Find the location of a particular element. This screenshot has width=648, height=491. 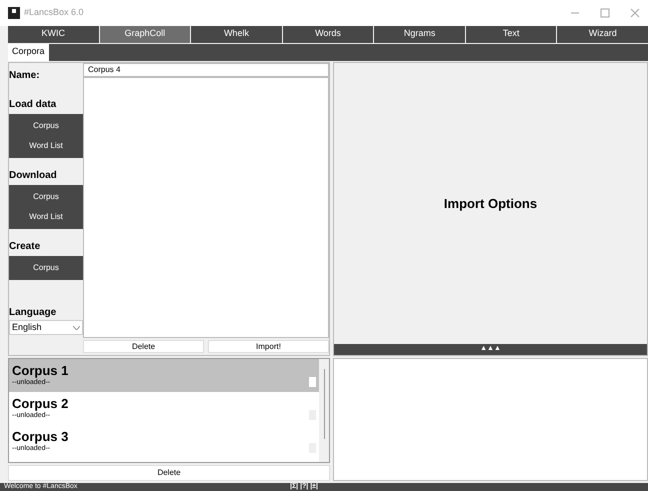

section-heading: Create is located at coordinates (25, 247).